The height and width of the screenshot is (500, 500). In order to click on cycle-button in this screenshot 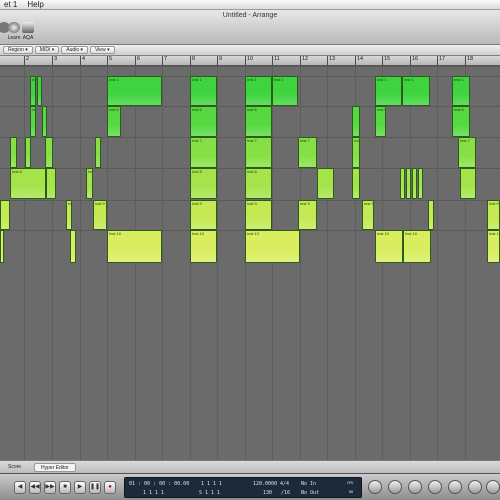, I will do `click(375, 487)`.